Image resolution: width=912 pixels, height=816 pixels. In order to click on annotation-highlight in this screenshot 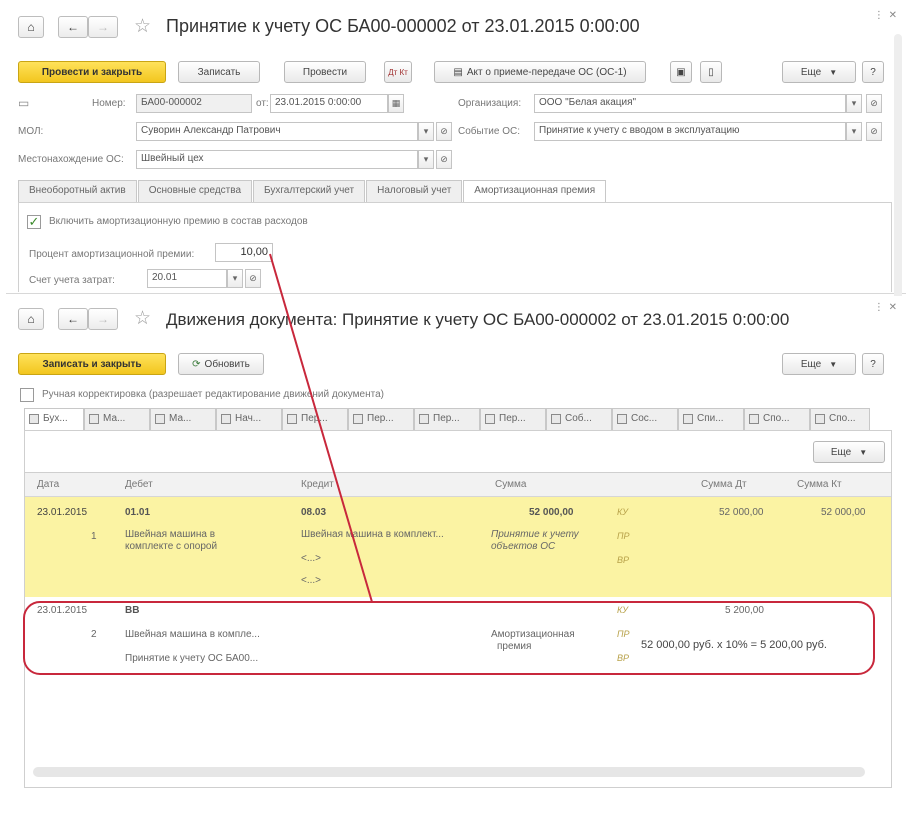, I will do `click(449, 638)`.